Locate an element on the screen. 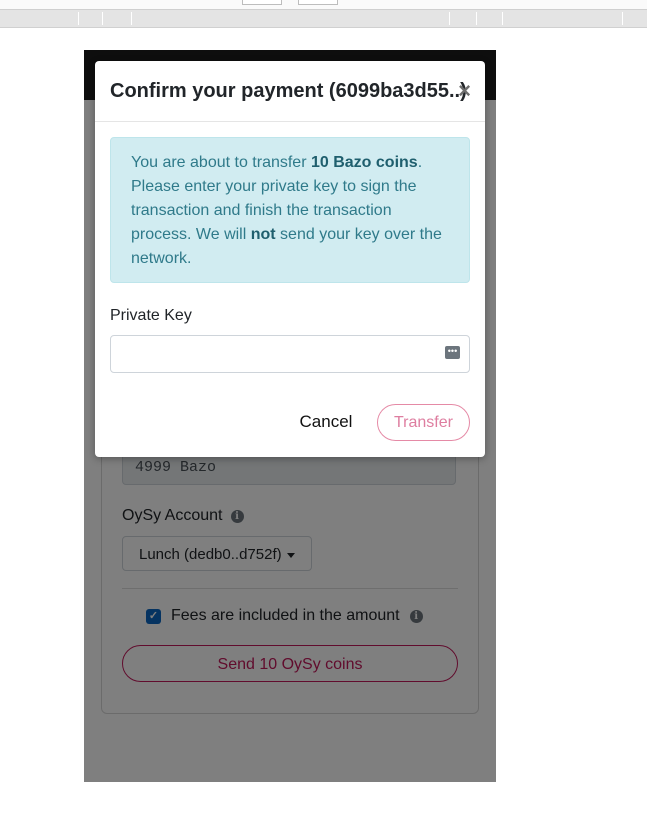 The image size is (647, 840). modal-header: Confirm your payment (6099ba3d55..) × is located at coordinates (290, 91).